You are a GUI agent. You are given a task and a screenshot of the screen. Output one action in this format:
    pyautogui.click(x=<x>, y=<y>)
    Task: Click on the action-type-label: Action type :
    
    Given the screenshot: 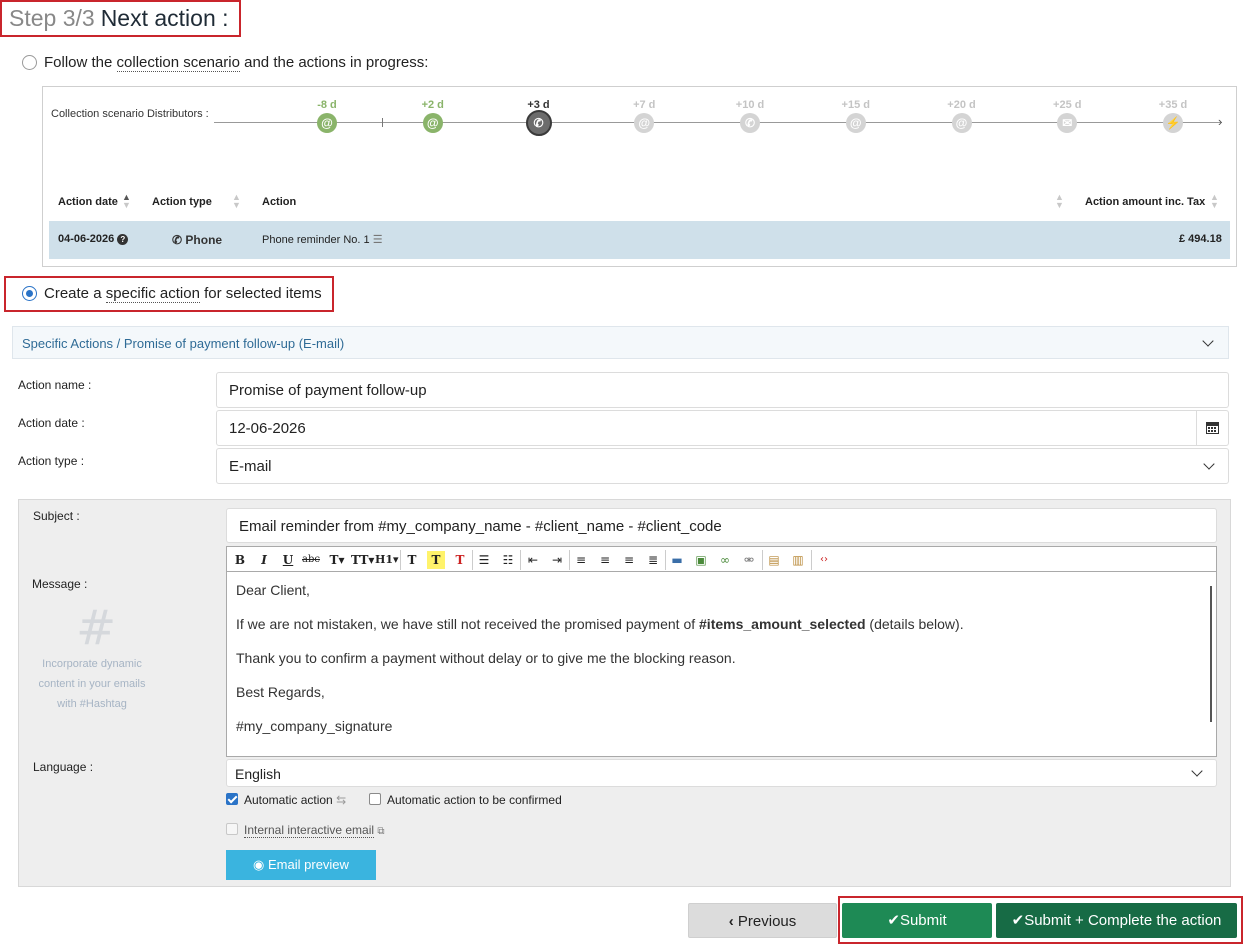 What is the action you would take?
    pyautogui.click(x=51, y=461)
    